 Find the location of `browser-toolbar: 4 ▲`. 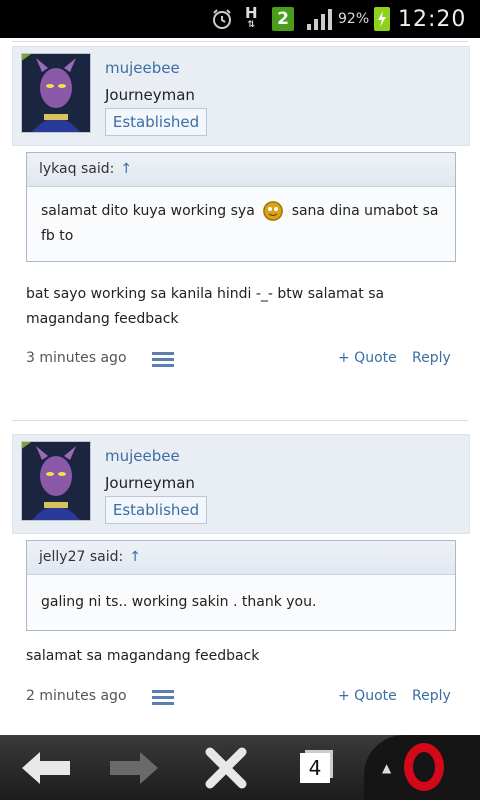

browser-toolbar: 4 ▲ is located at coordinates (240, 767).